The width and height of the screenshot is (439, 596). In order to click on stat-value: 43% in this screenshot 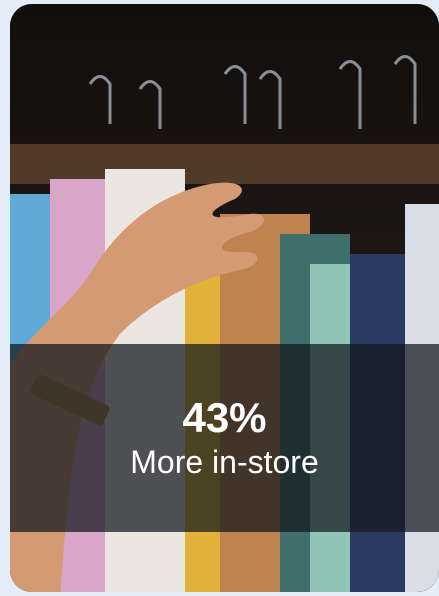, I will do `click(224, 417)`.